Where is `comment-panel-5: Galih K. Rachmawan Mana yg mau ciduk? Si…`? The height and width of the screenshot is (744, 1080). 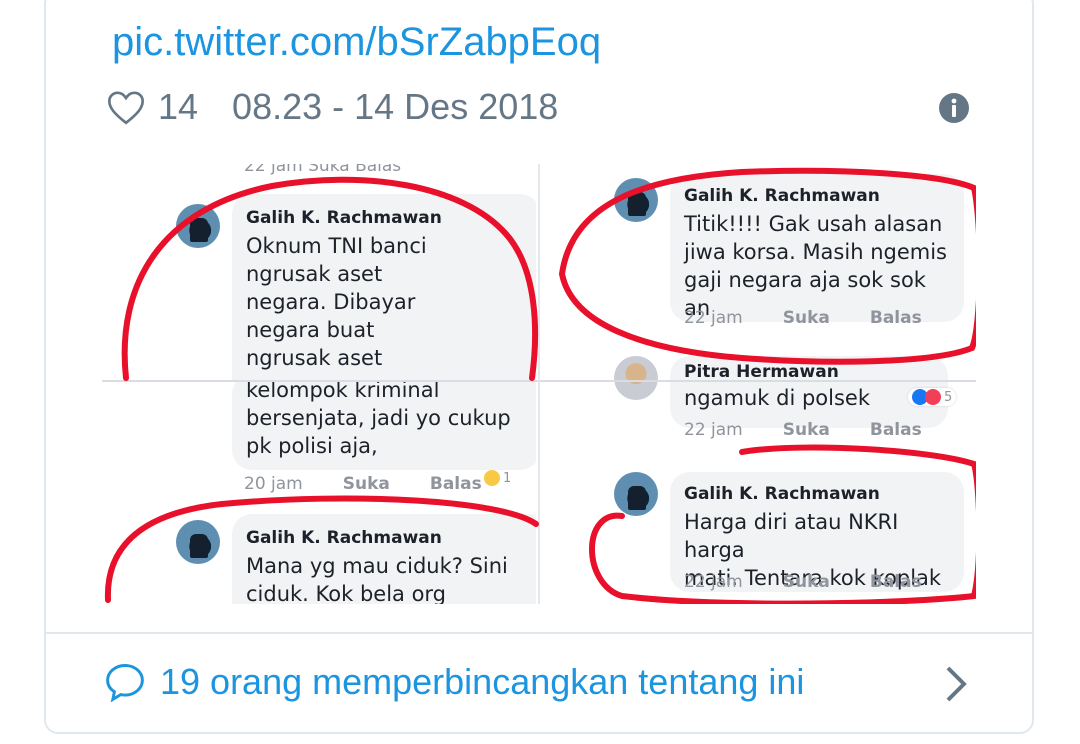 comment-panel-5: Galih K. Rachmawan Mana yg mau ciduk? Si… is located at coordinates (319, 549).